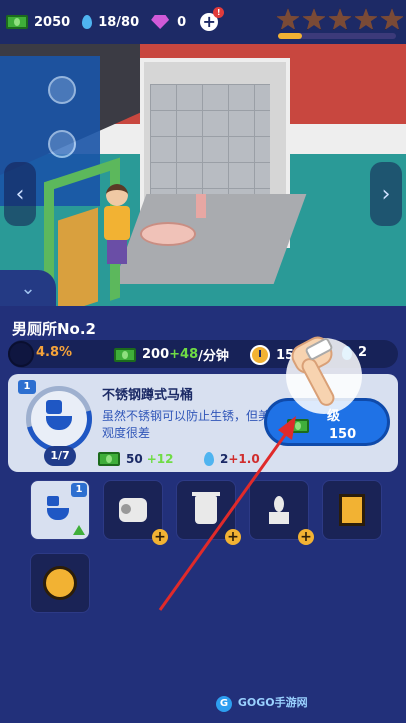  I want to click on clock-icon, so click(260, 355).